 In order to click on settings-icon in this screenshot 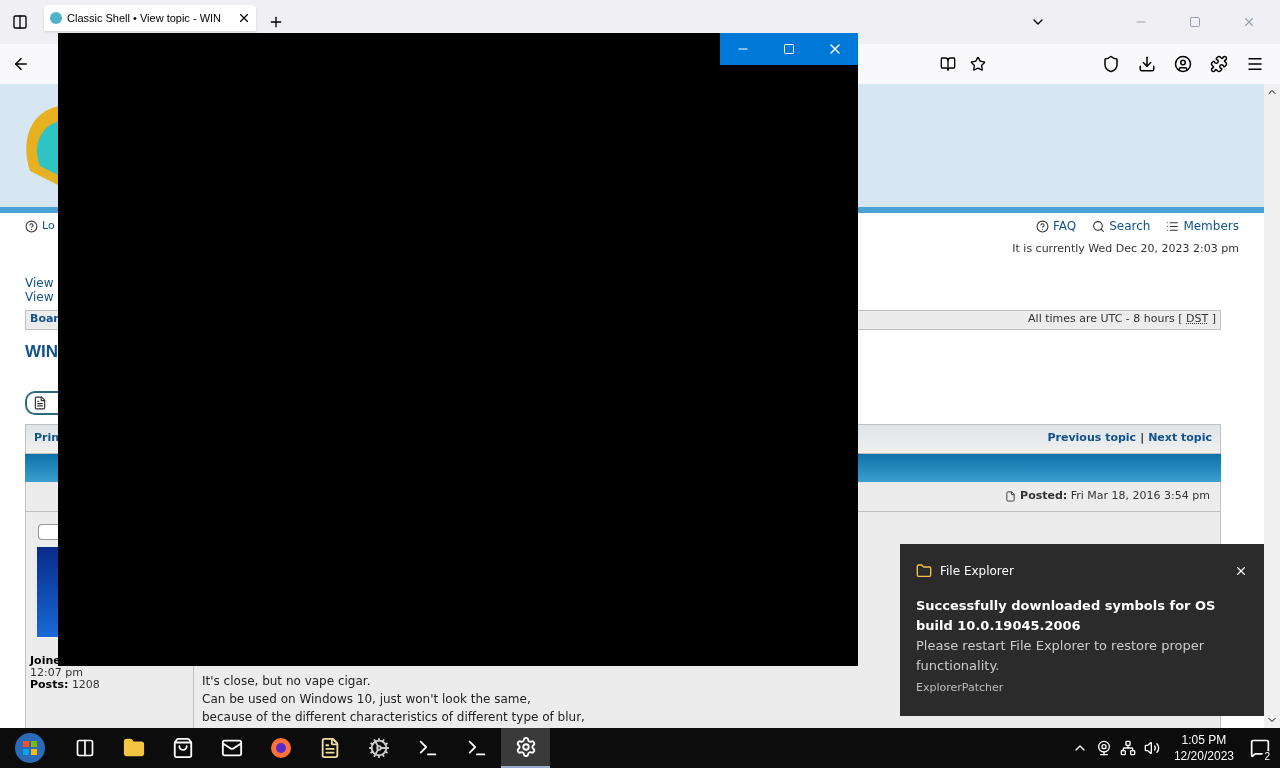, I will do `click(525, 747)`.